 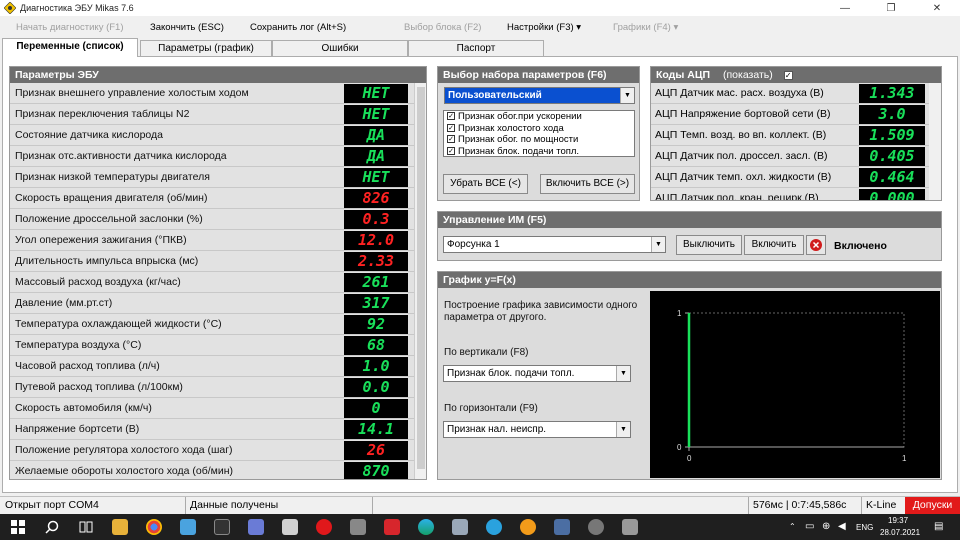 What do you see at coordinates (864, 527) in the screenshot?
I see `language-indicator: ENG` at bounding box center [864, 527].